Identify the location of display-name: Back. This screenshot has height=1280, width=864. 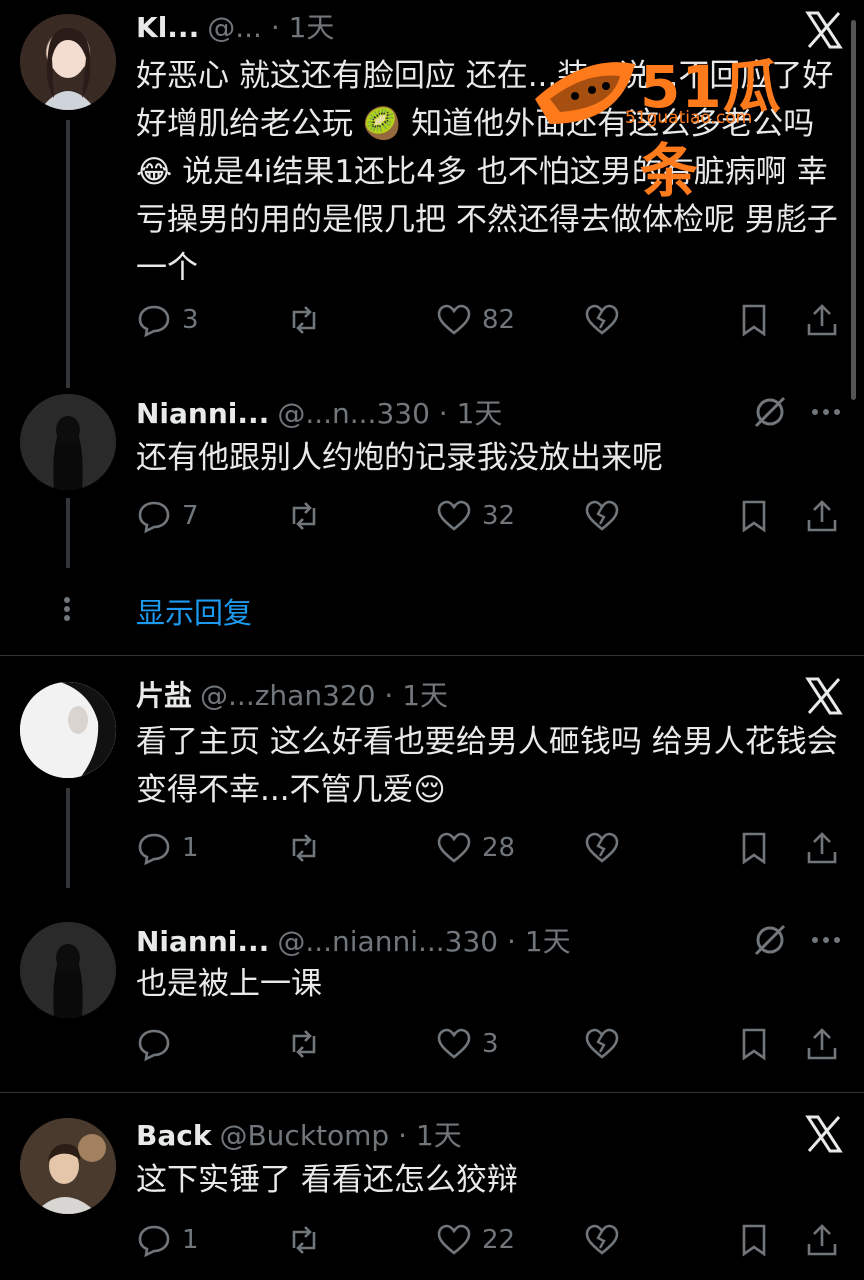
(173, 1135).